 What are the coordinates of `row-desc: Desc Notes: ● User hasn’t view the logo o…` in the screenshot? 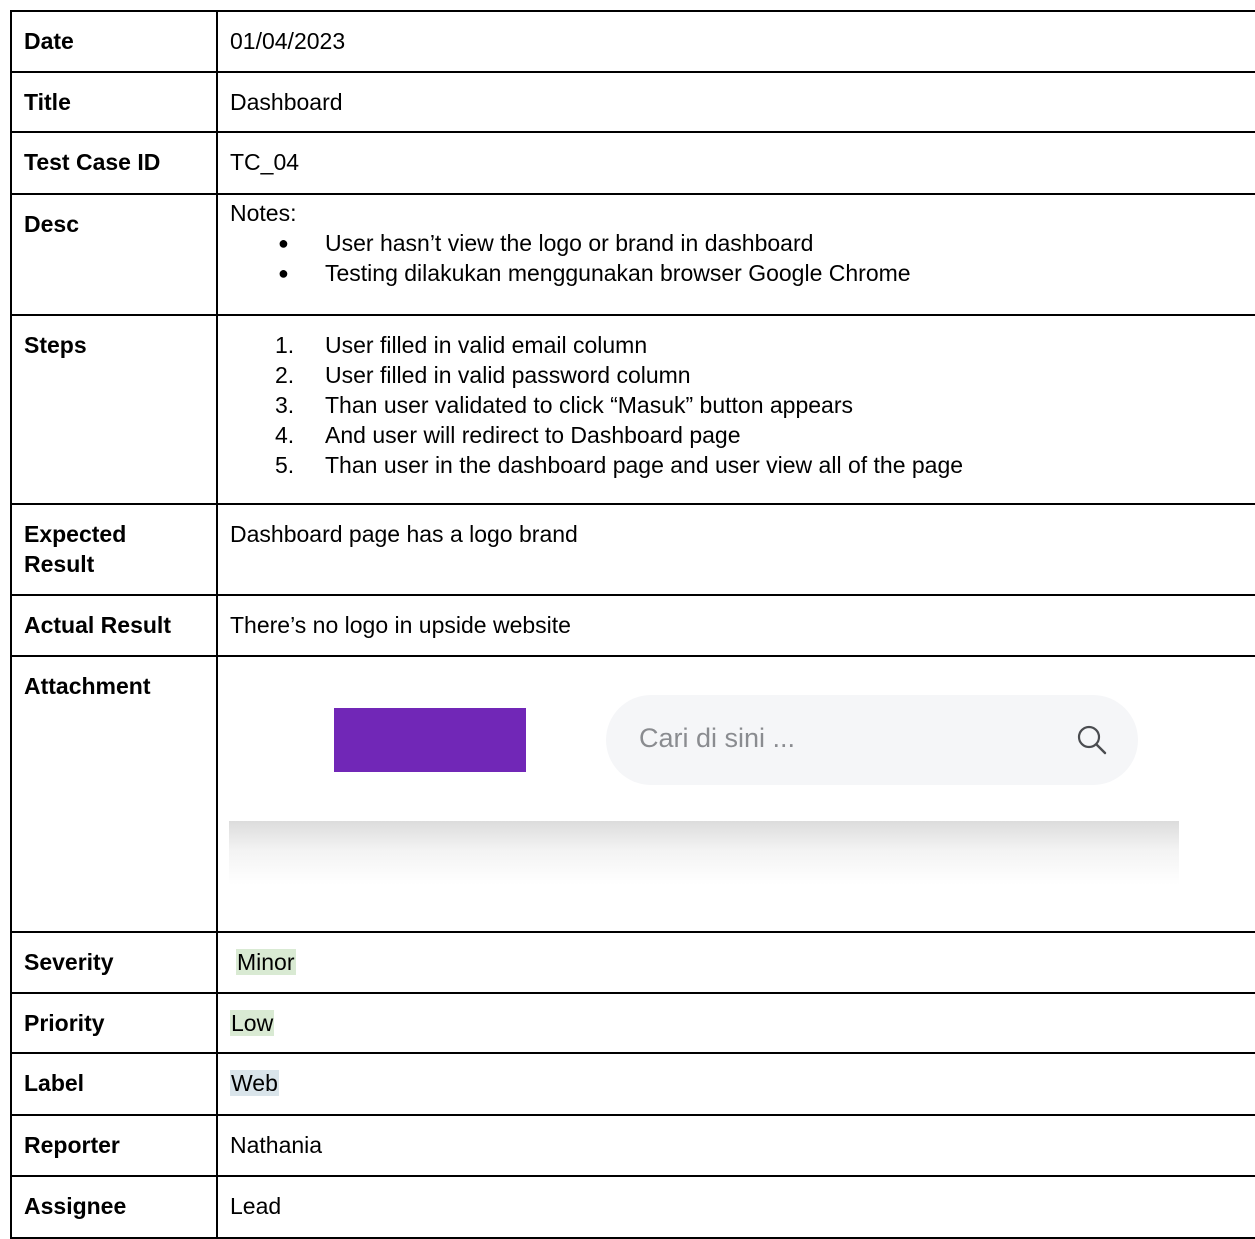 It's located at (632, 254).